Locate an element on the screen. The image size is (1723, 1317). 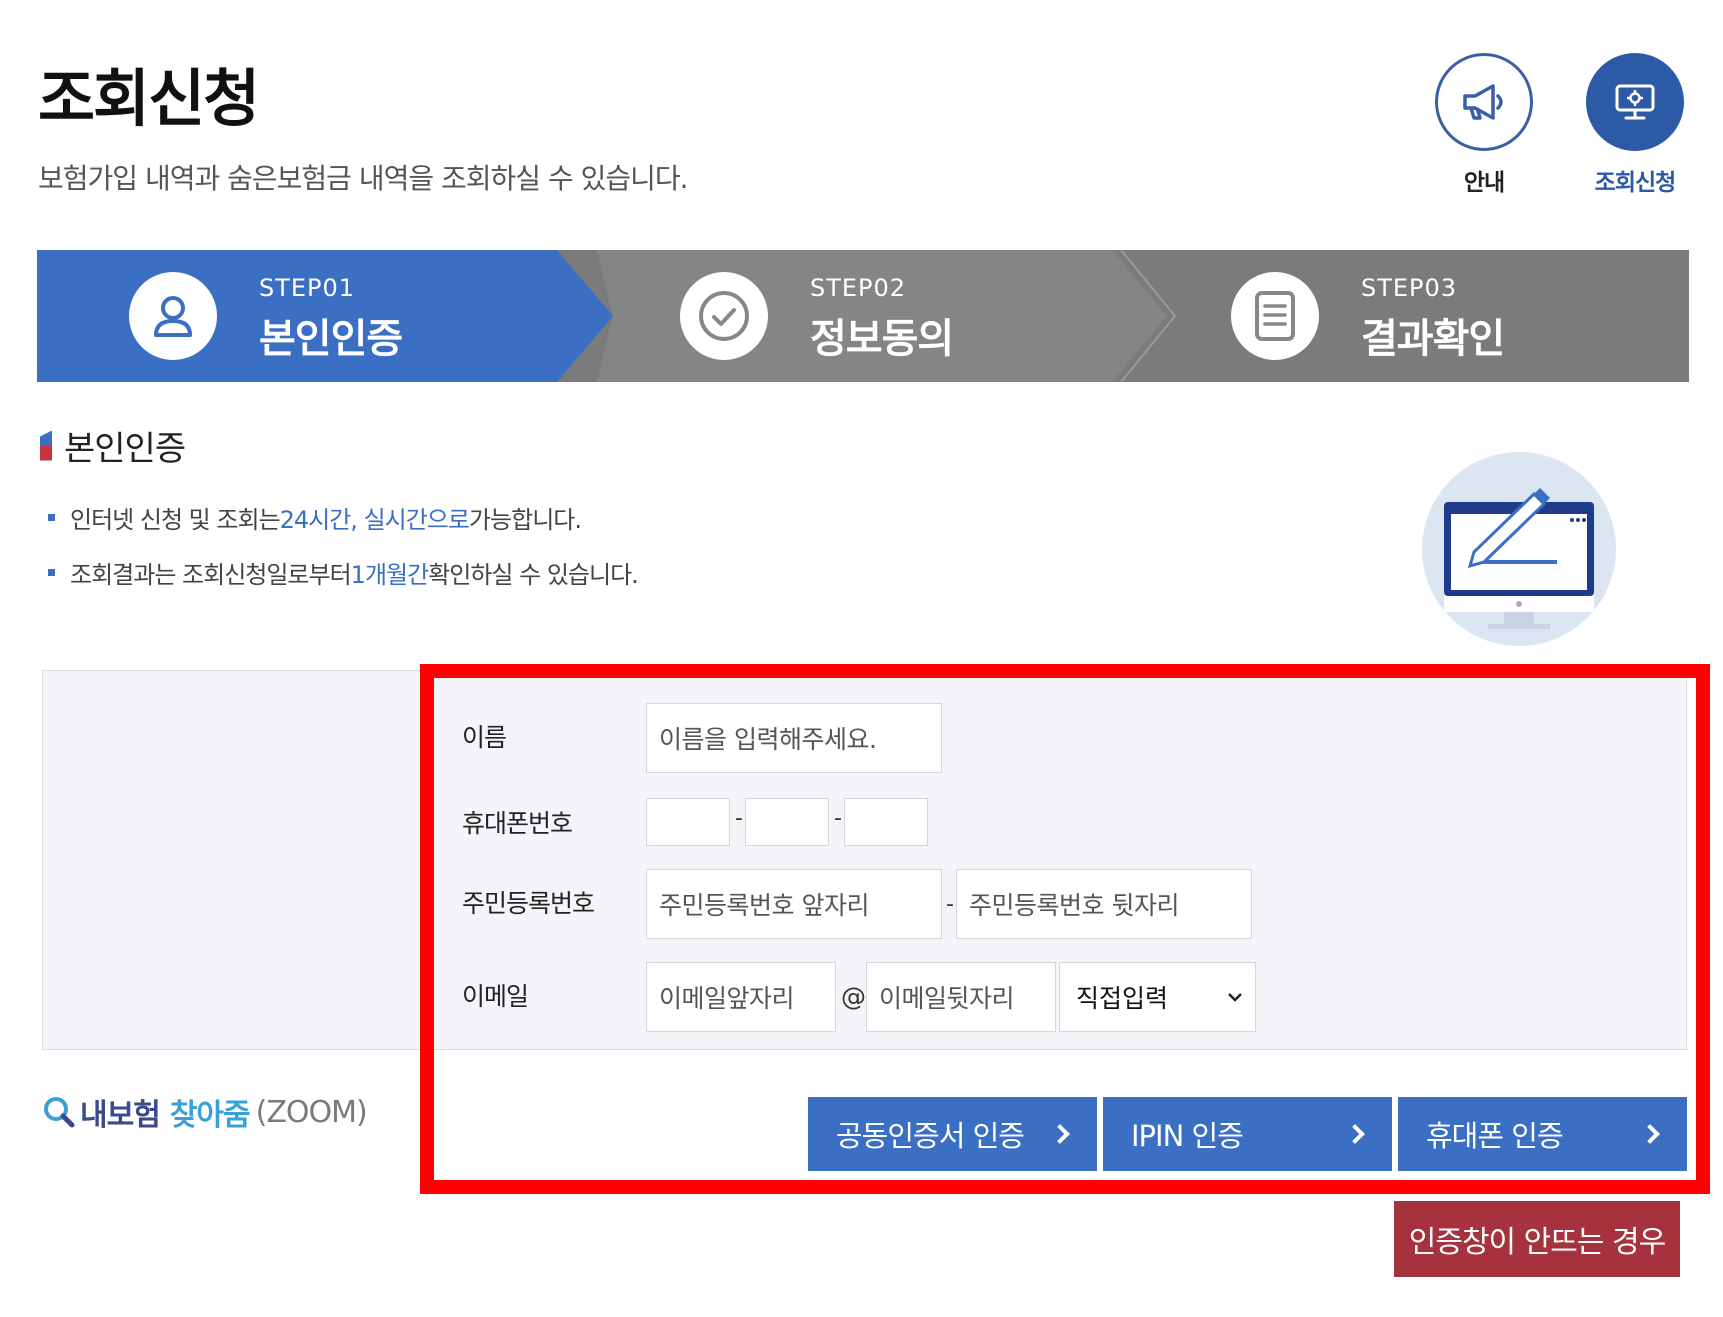
step2-circle is located at coordinates (724, 316).